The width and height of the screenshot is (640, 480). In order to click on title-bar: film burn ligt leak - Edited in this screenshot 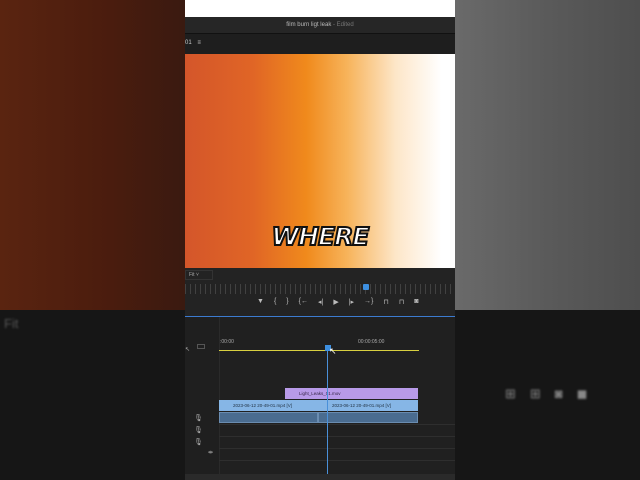, I will do `click(320, 25)`.